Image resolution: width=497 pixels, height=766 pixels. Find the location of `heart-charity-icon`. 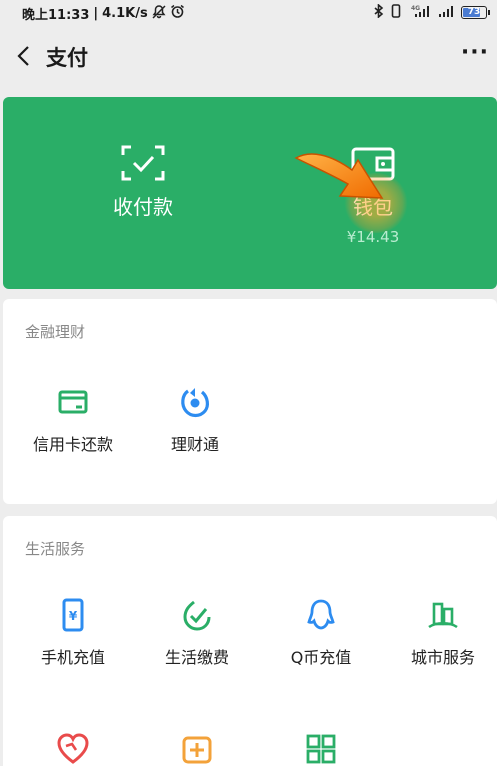

heart-charity-icon is located at coordinates (73, 748).